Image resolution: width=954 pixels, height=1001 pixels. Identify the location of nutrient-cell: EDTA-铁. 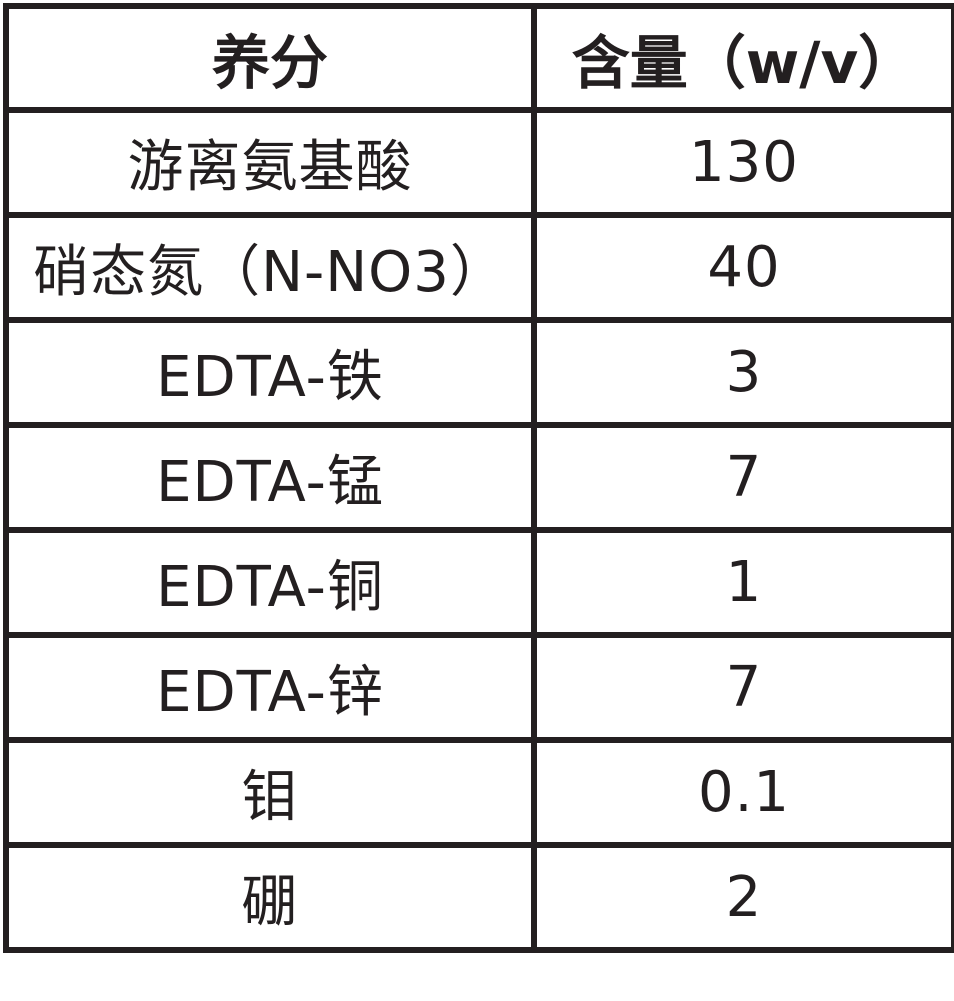
(270, 372).